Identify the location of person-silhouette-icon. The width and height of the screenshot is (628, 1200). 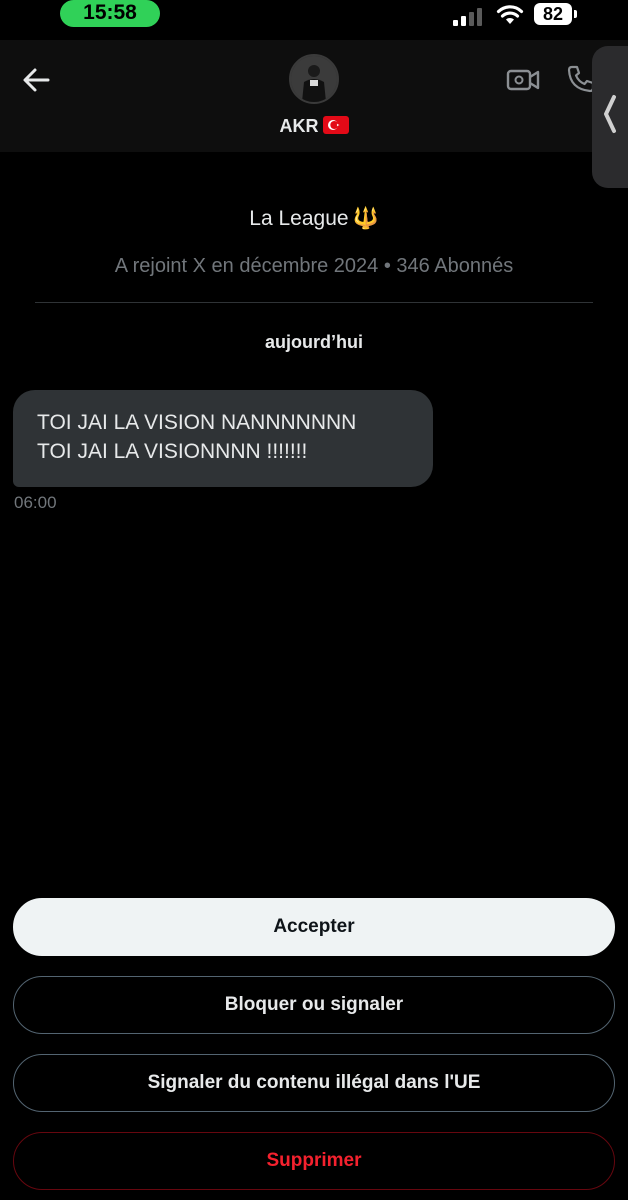
(314, 79).